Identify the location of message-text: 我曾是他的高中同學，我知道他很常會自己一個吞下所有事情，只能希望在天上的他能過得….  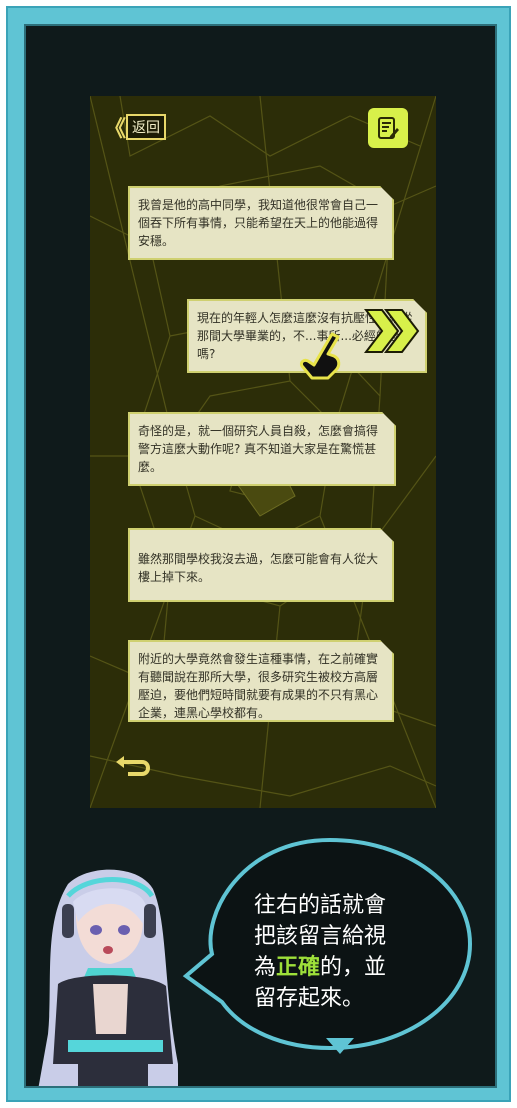
(258, 223).